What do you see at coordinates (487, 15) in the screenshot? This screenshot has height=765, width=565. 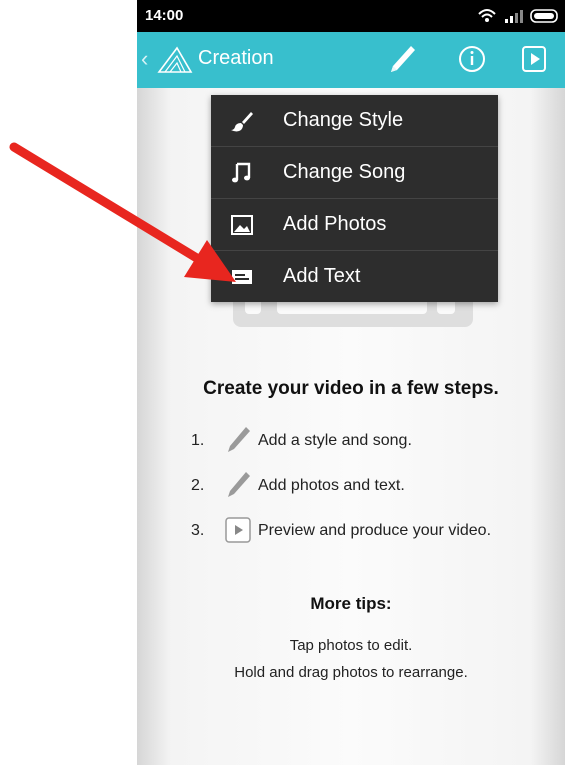 I see `wifi-icon` at bounding box center [487, 15].